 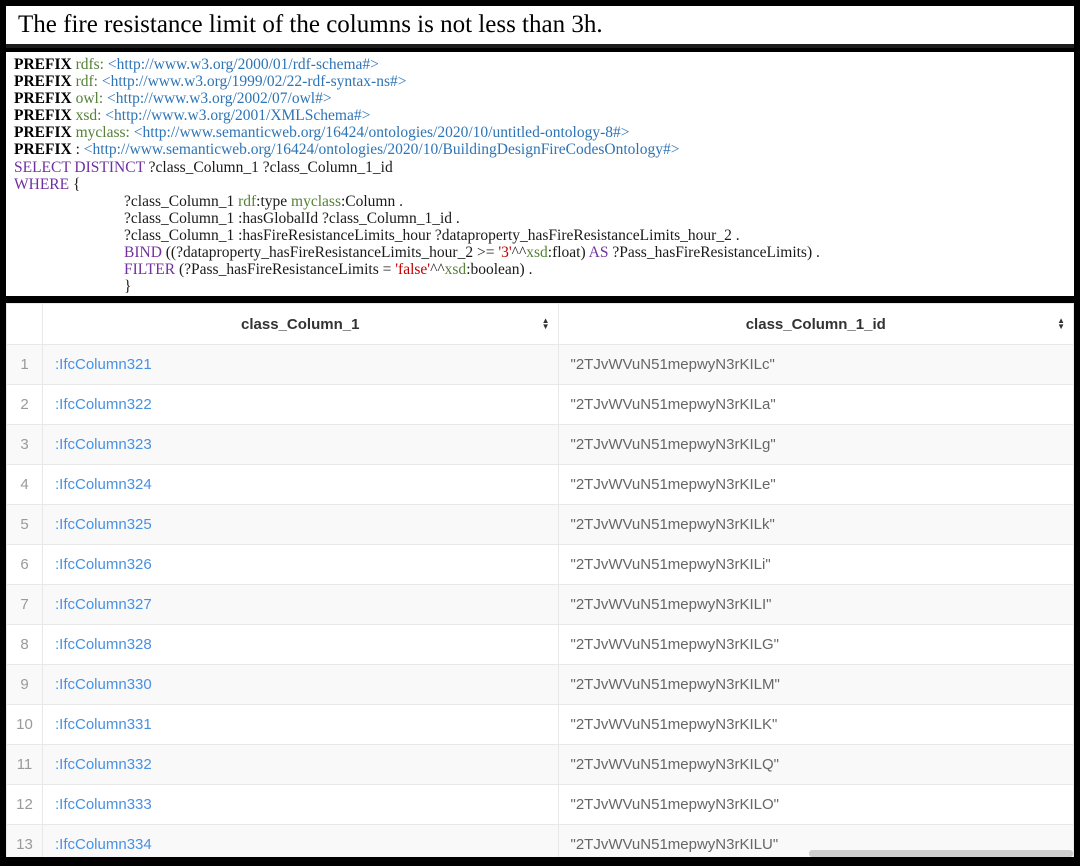 I want to click on row-number: 2, so click(x=24, y=404).